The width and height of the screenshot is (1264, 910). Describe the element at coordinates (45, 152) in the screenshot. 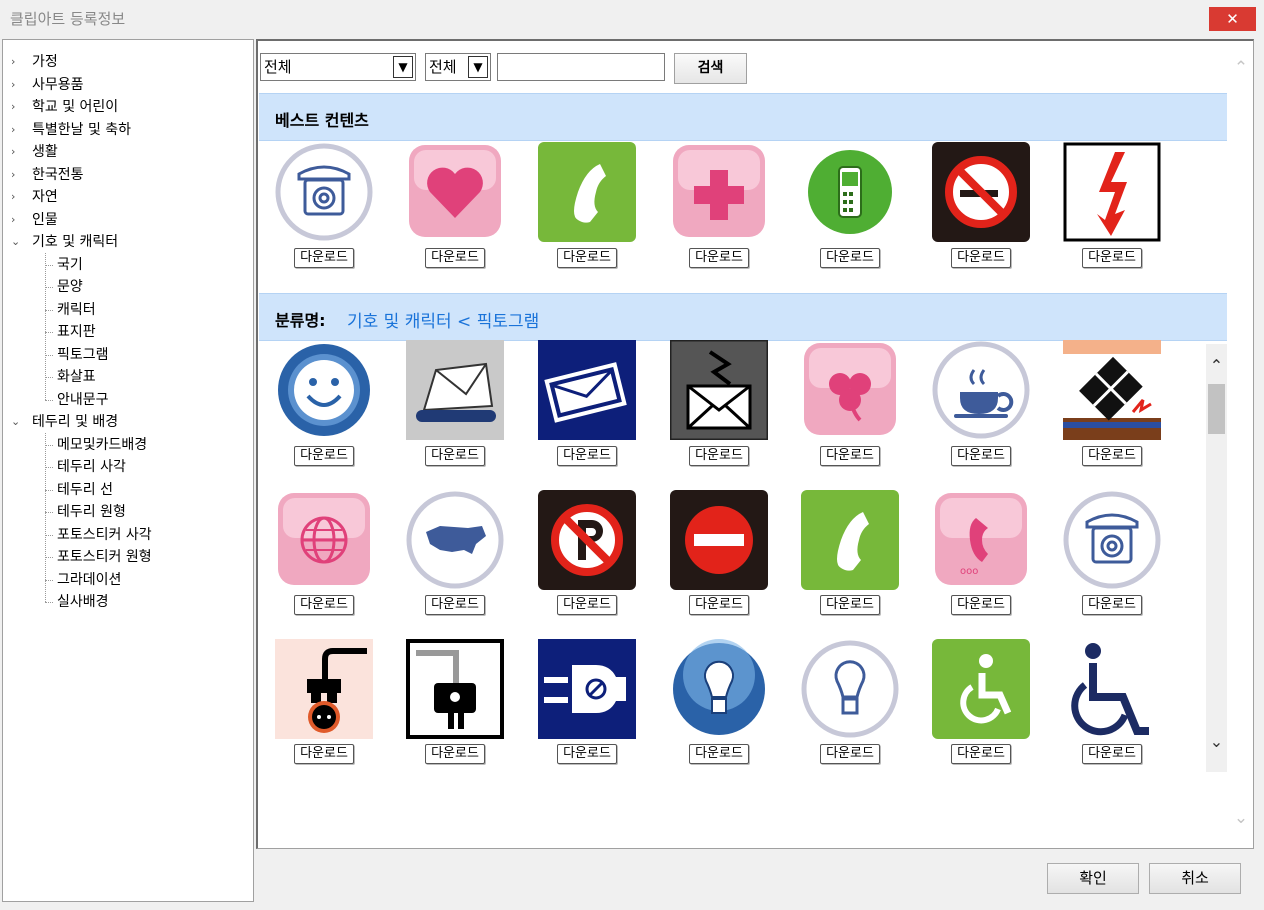

I see `tree-category-4: 생활` at that location.